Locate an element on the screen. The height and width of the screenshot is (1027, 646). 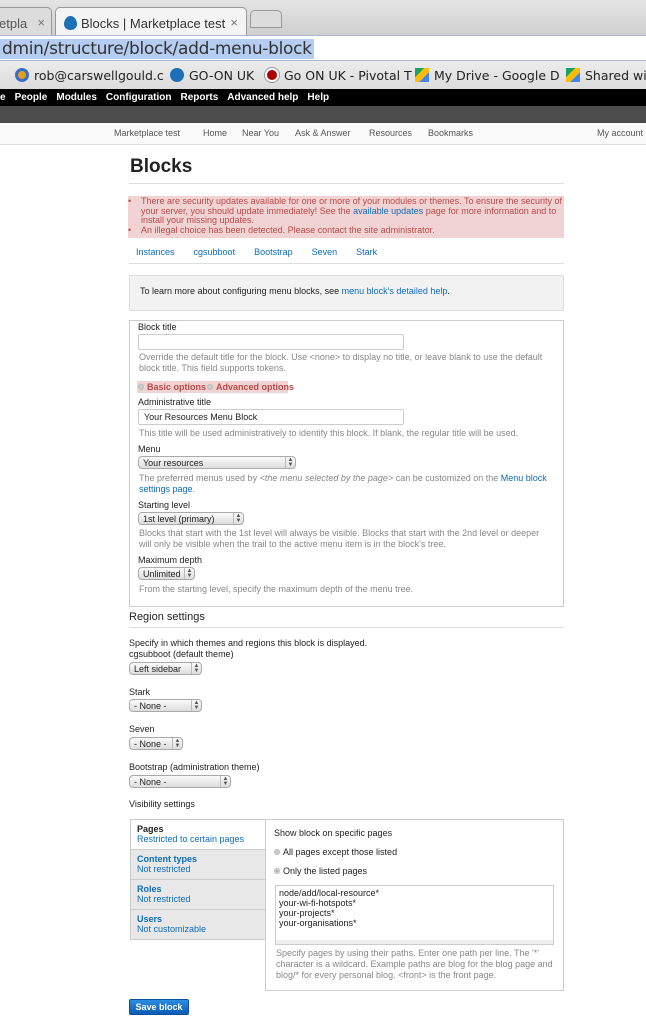
bookmark: GO-ON UK is located at coordinates (212, 75).